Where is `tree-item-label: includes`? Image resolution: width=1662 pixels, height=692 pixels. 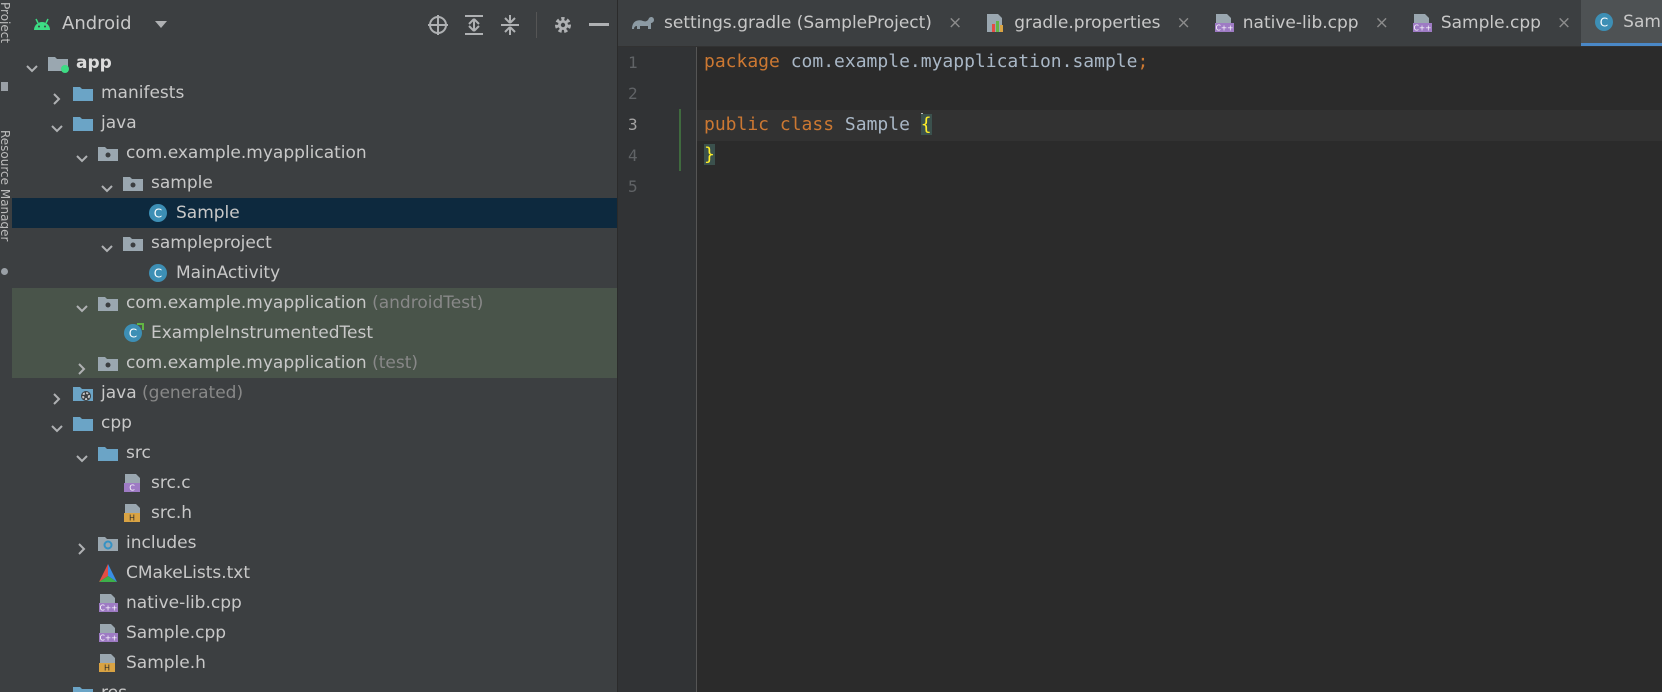
tree-item-label: includes is located at coordinates (161, 543).